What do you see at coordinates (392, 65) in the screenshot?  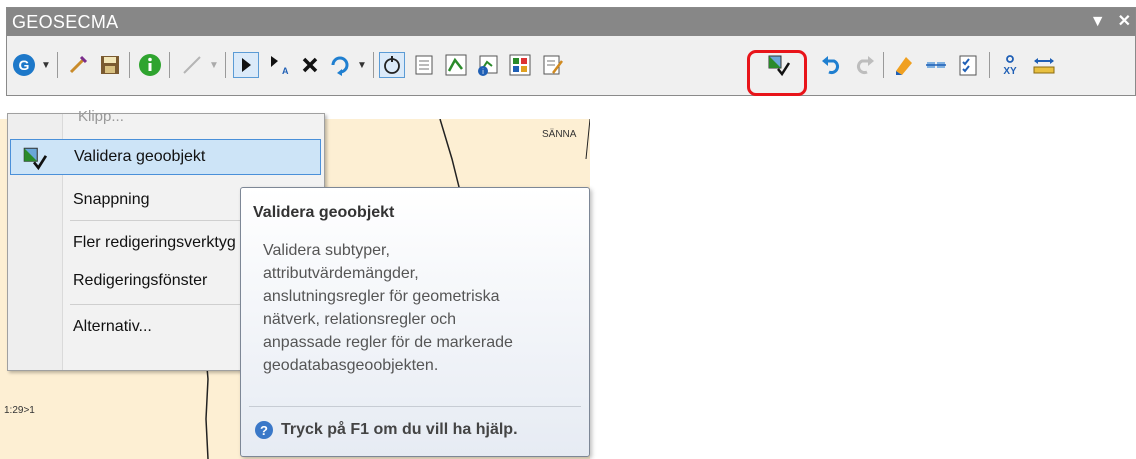 I see `topology-icon` at bounding box center [392, 65].